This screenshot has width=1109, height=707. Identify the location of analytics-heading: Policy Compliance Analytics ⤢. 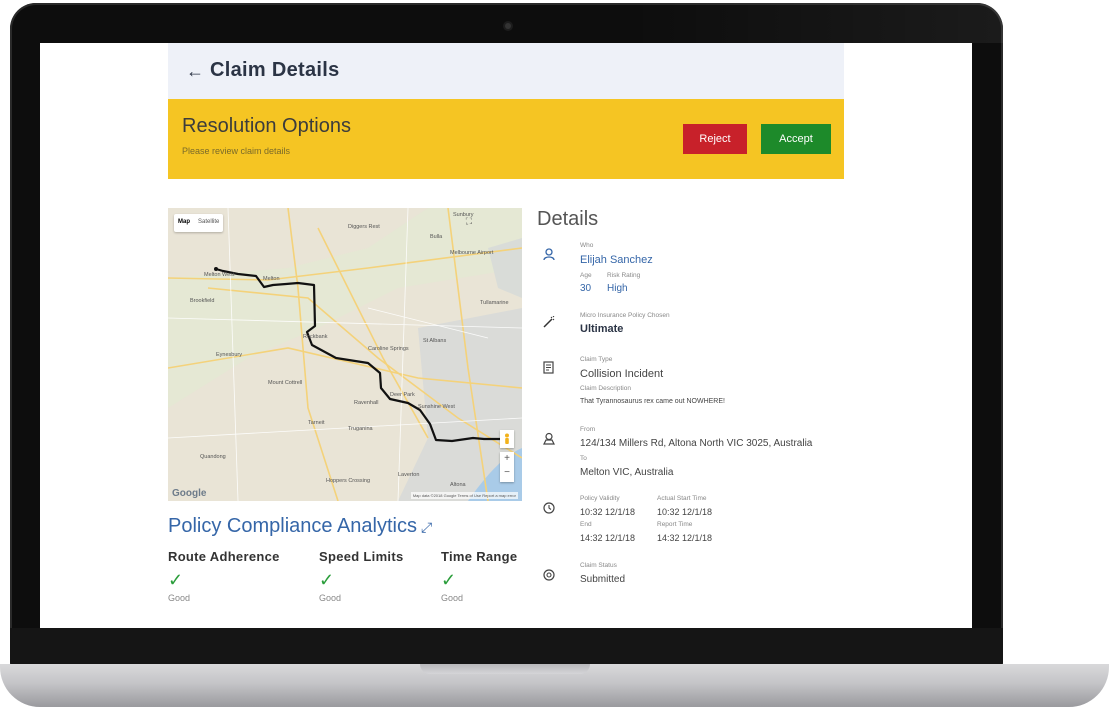
(300, 526).